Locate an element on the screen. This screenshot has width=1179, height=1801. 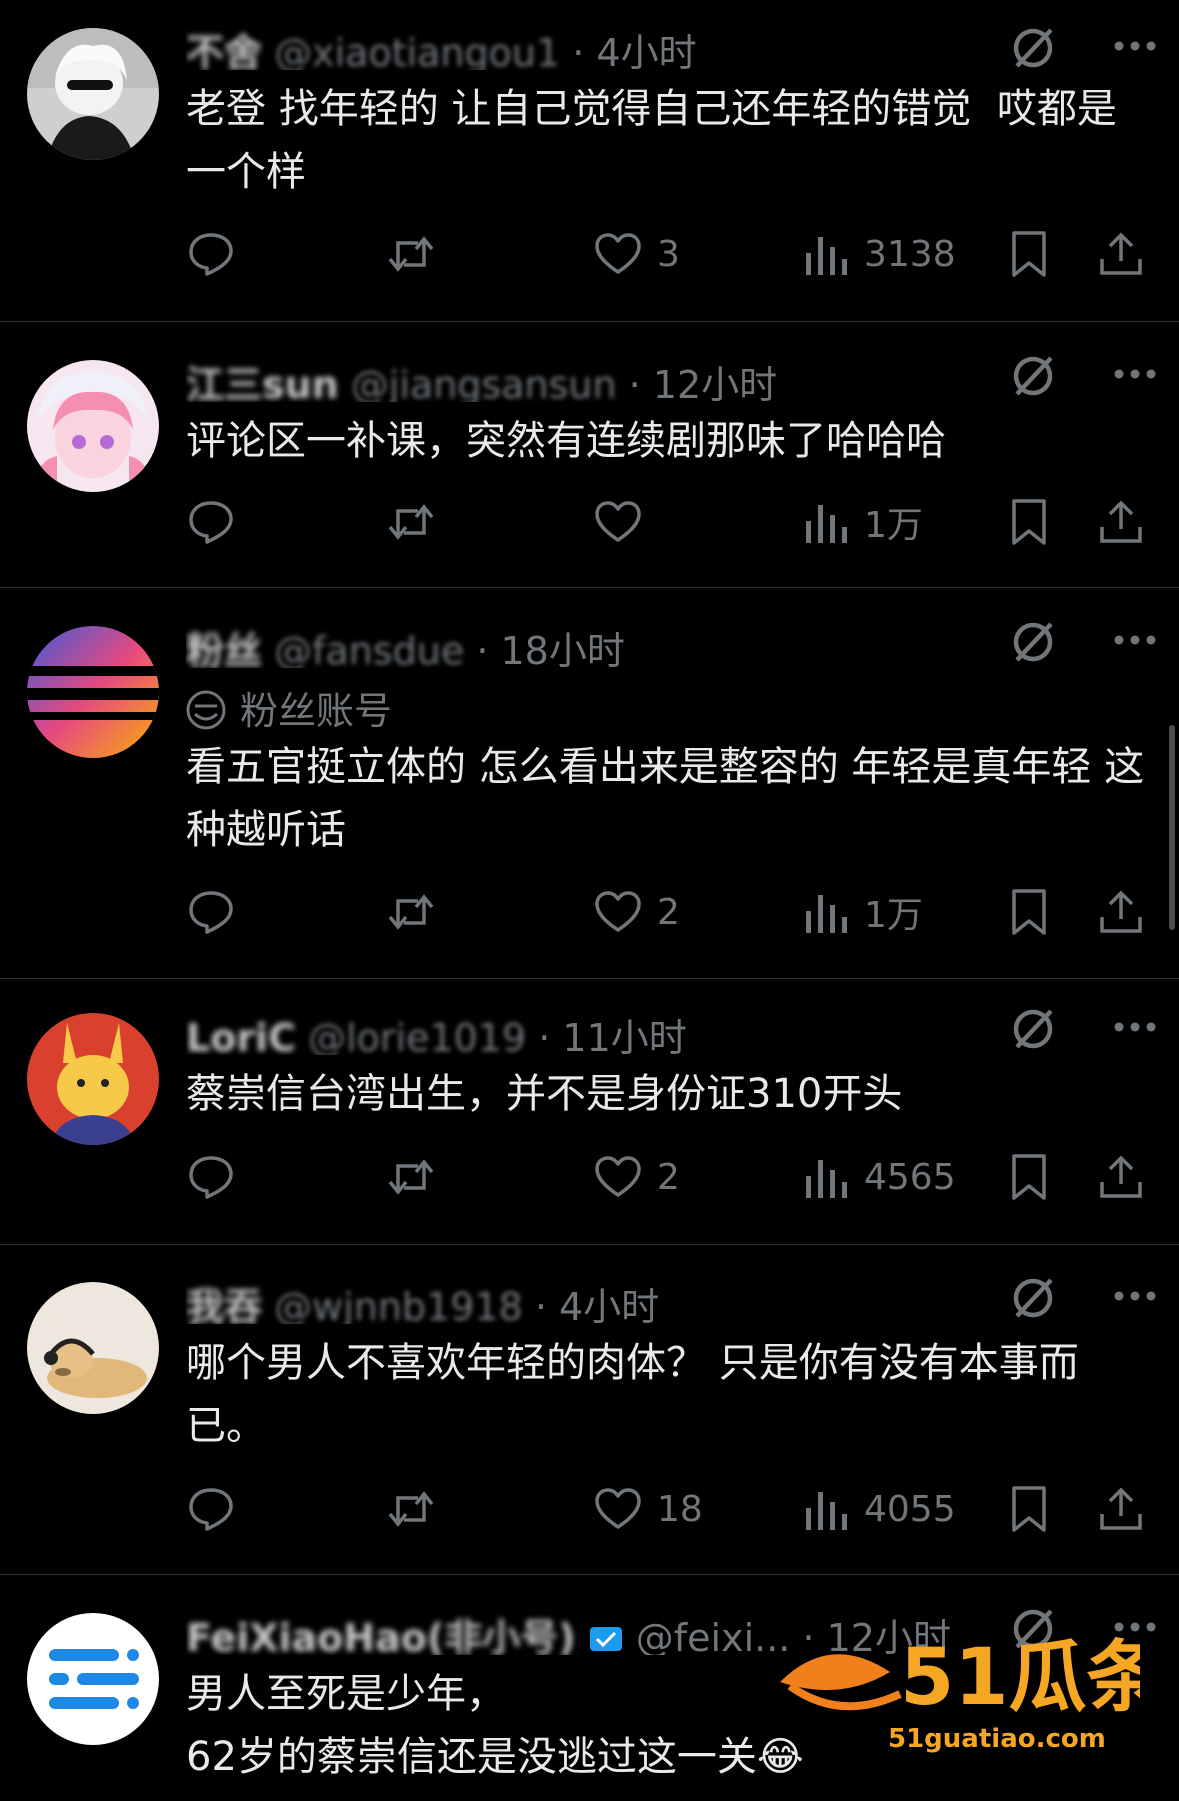
author-name: 粉丝 is located at coordinates (224, 648).